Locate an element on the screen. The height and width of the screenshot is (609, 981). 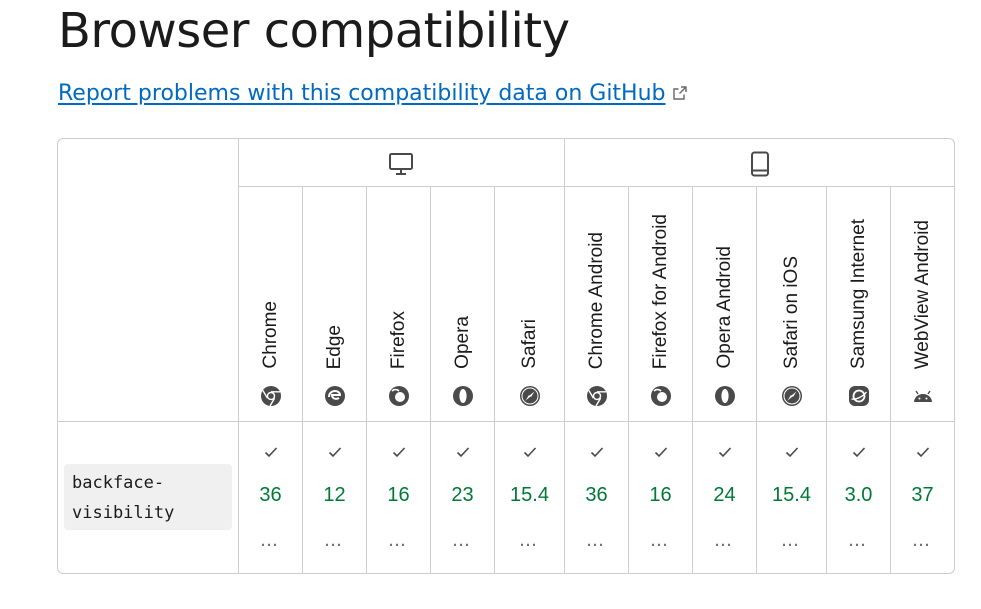
browser-header-firefox: Firefox is located at coordinates (398, 304).